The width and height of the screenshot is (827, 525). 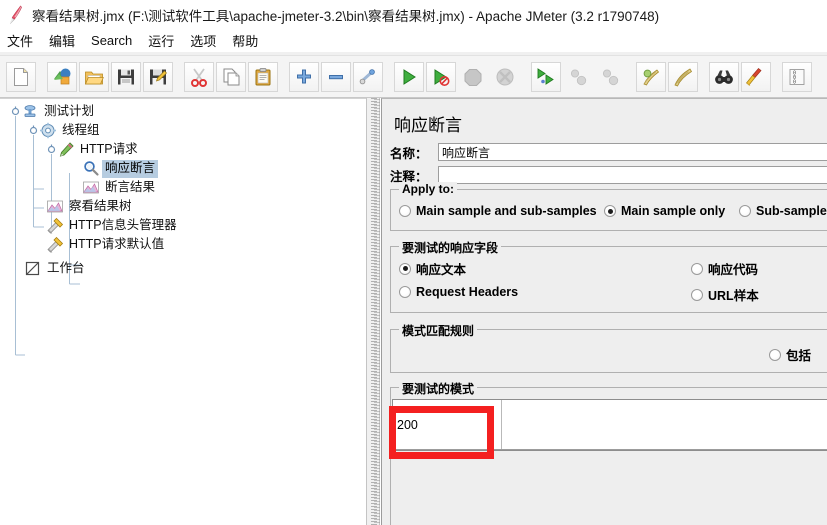 I want to click on svg-text: 0, so click(x=794, y=82).